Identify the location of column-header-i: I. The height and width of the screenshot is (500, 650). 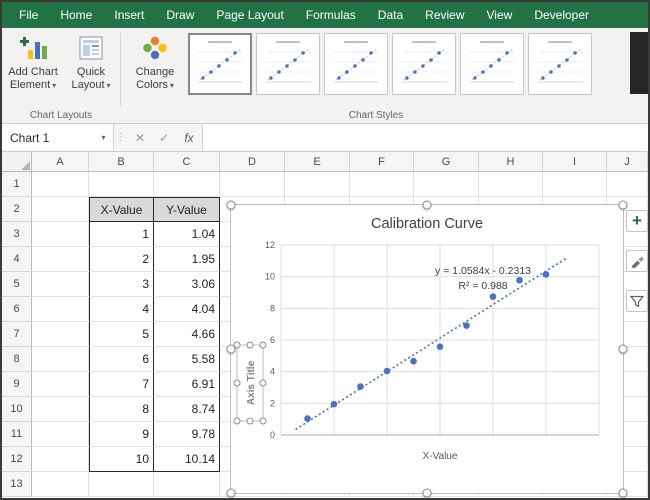
(575, 161).